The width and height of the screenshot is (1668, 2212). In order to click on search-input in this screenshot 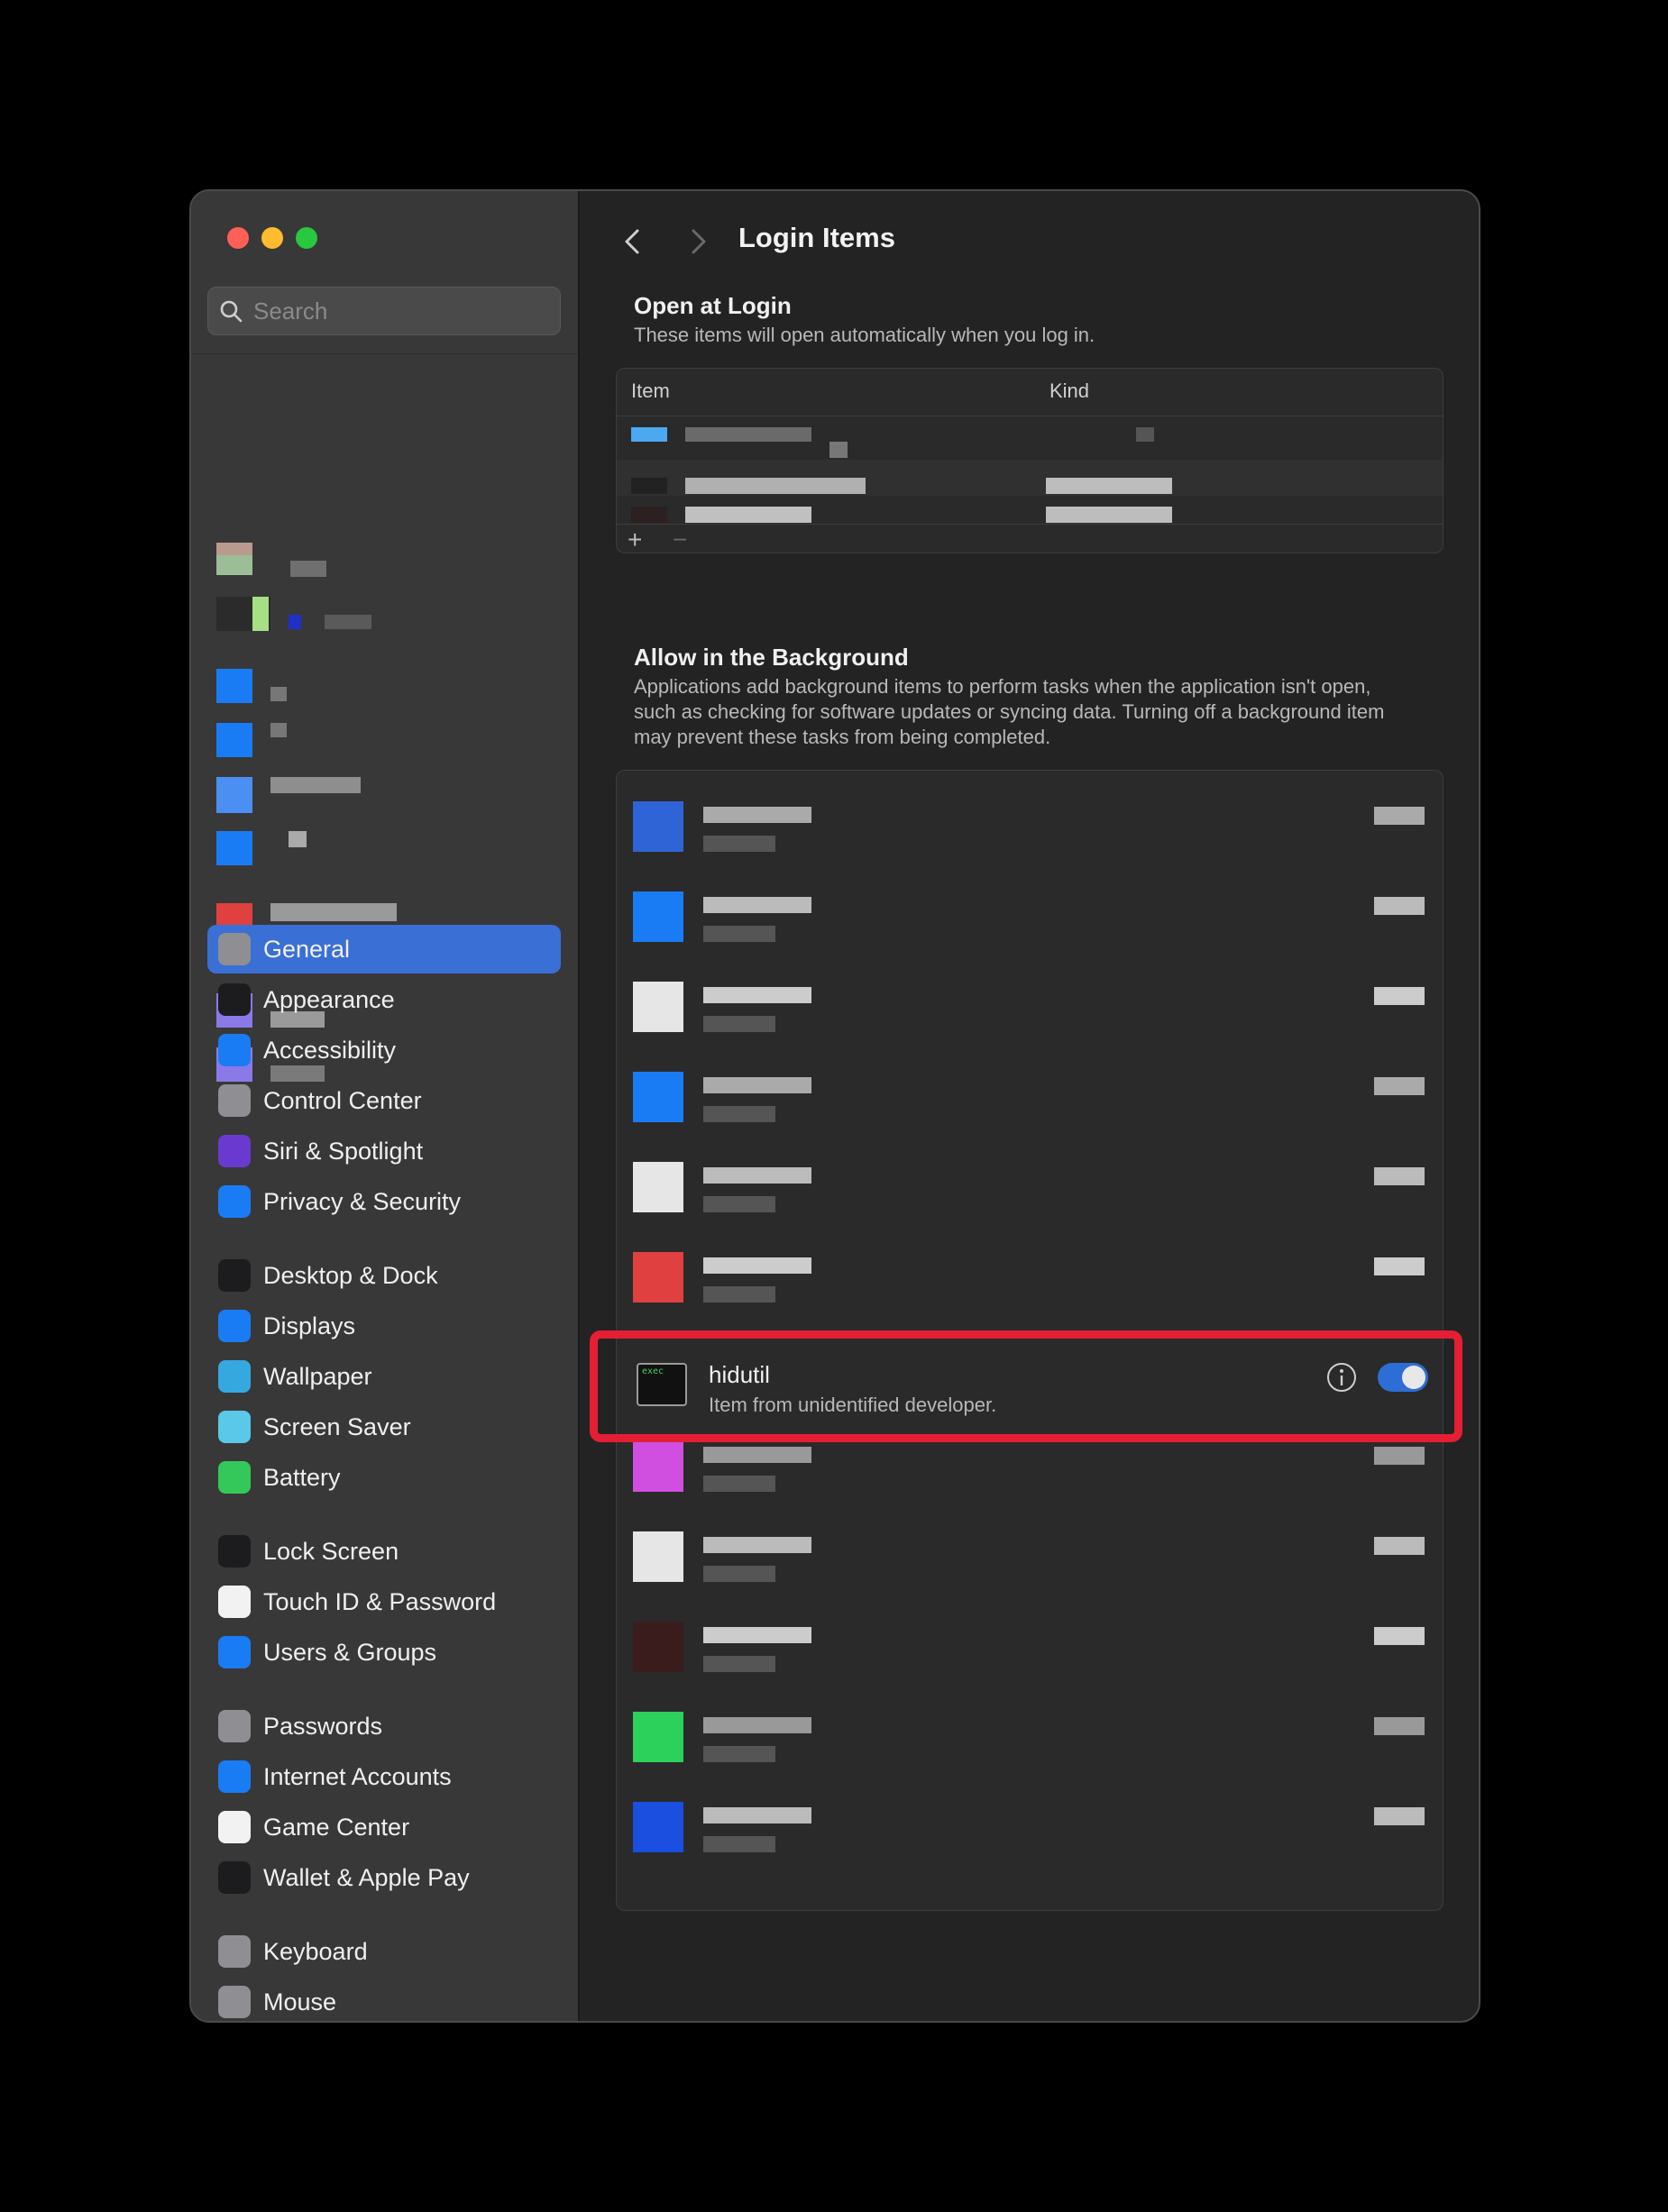, I will do `click(398, 311)`.